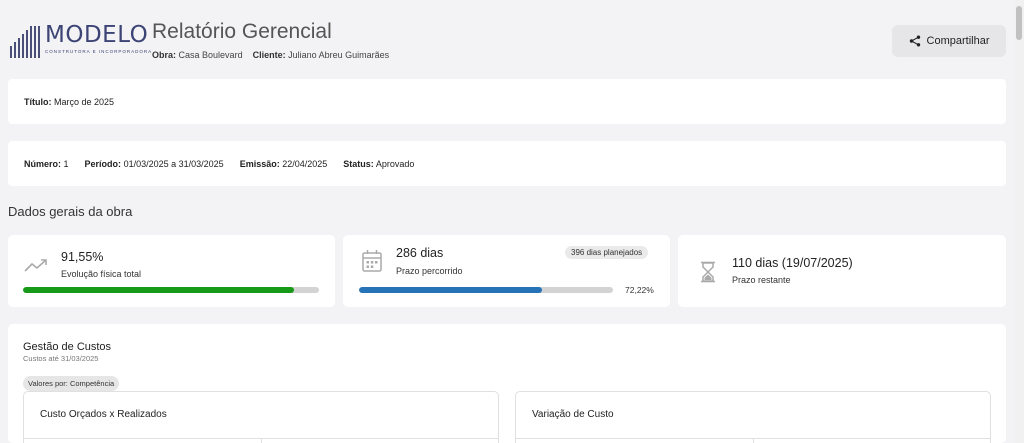 The width and height of the screenshot is (1024, 443). I want to click on periodo-value: 01/03/2025 a 31/03/2025, so click(173, 163).